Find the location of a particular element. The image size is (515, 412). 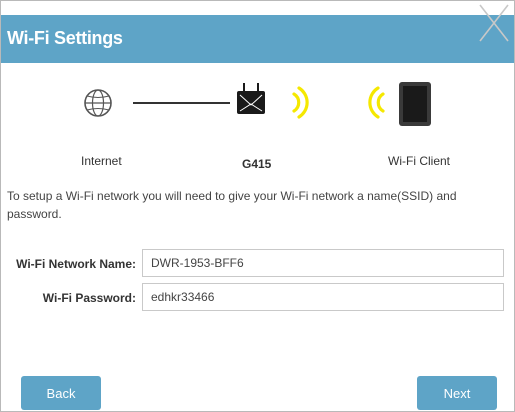

back-button: Back is located at coordinates (61, 393).